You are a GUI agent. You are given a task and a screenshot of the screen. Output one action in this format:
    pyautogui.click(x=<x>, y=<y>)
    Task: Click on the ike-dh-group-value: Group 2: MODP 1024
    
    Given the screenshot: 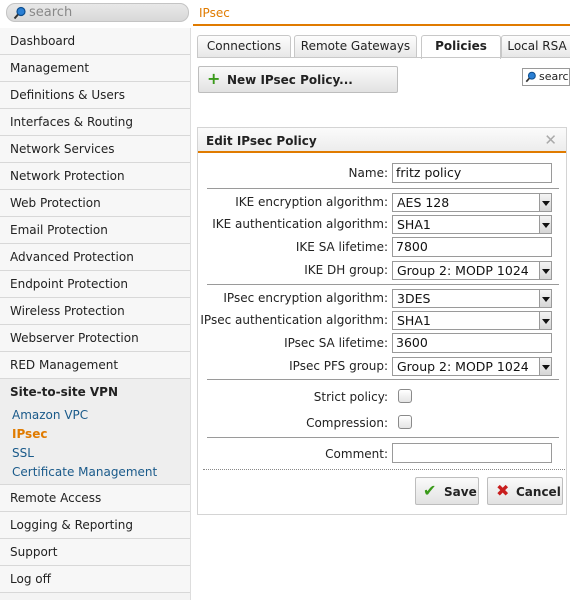 What is the action you would take?
    pyautogui.click(x=463, y=270)
    